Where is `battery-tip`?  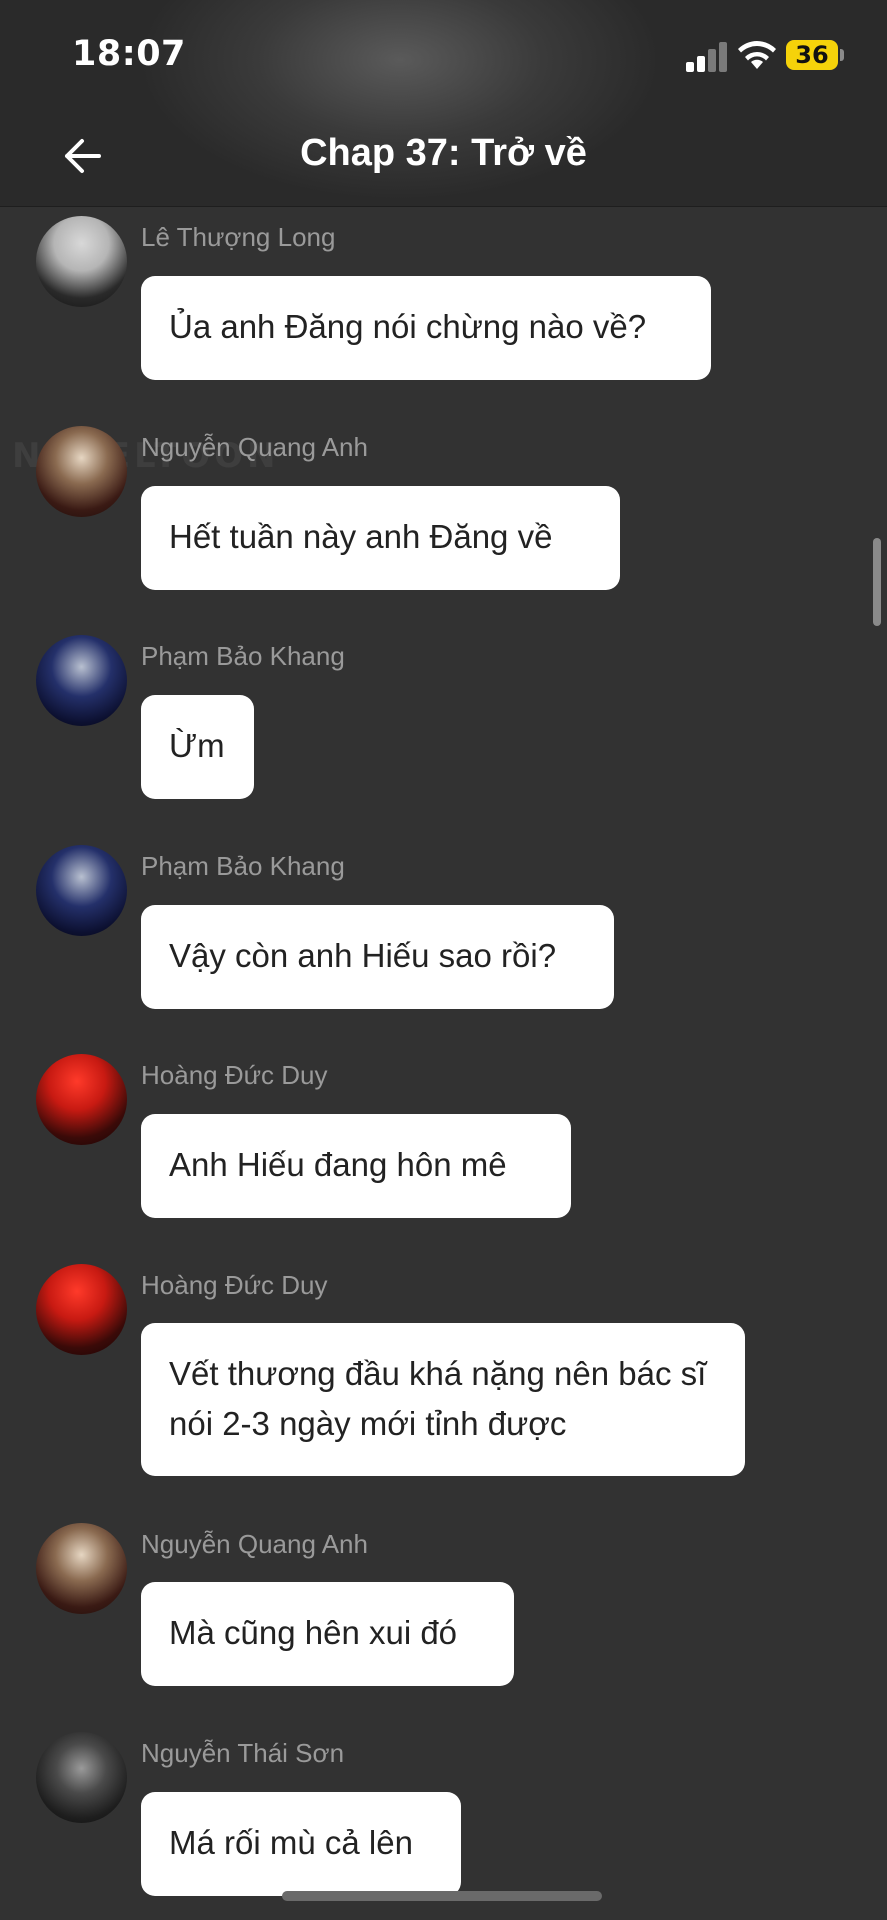 battery-tip is located at coordinates (842, 55).